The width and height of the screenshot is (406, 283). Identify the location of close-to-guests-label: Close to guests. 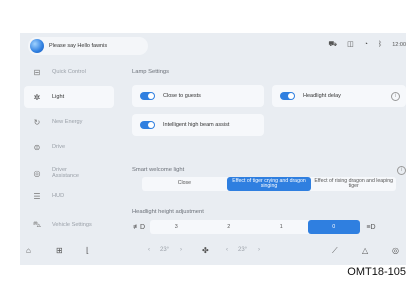
(182, 96).